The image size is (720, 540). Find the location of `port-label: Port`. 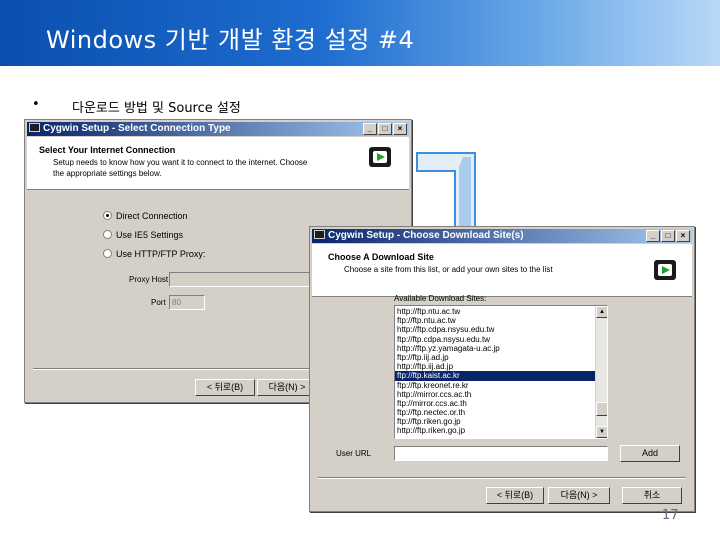

port-label: Port is located at coordinates (158, 302).